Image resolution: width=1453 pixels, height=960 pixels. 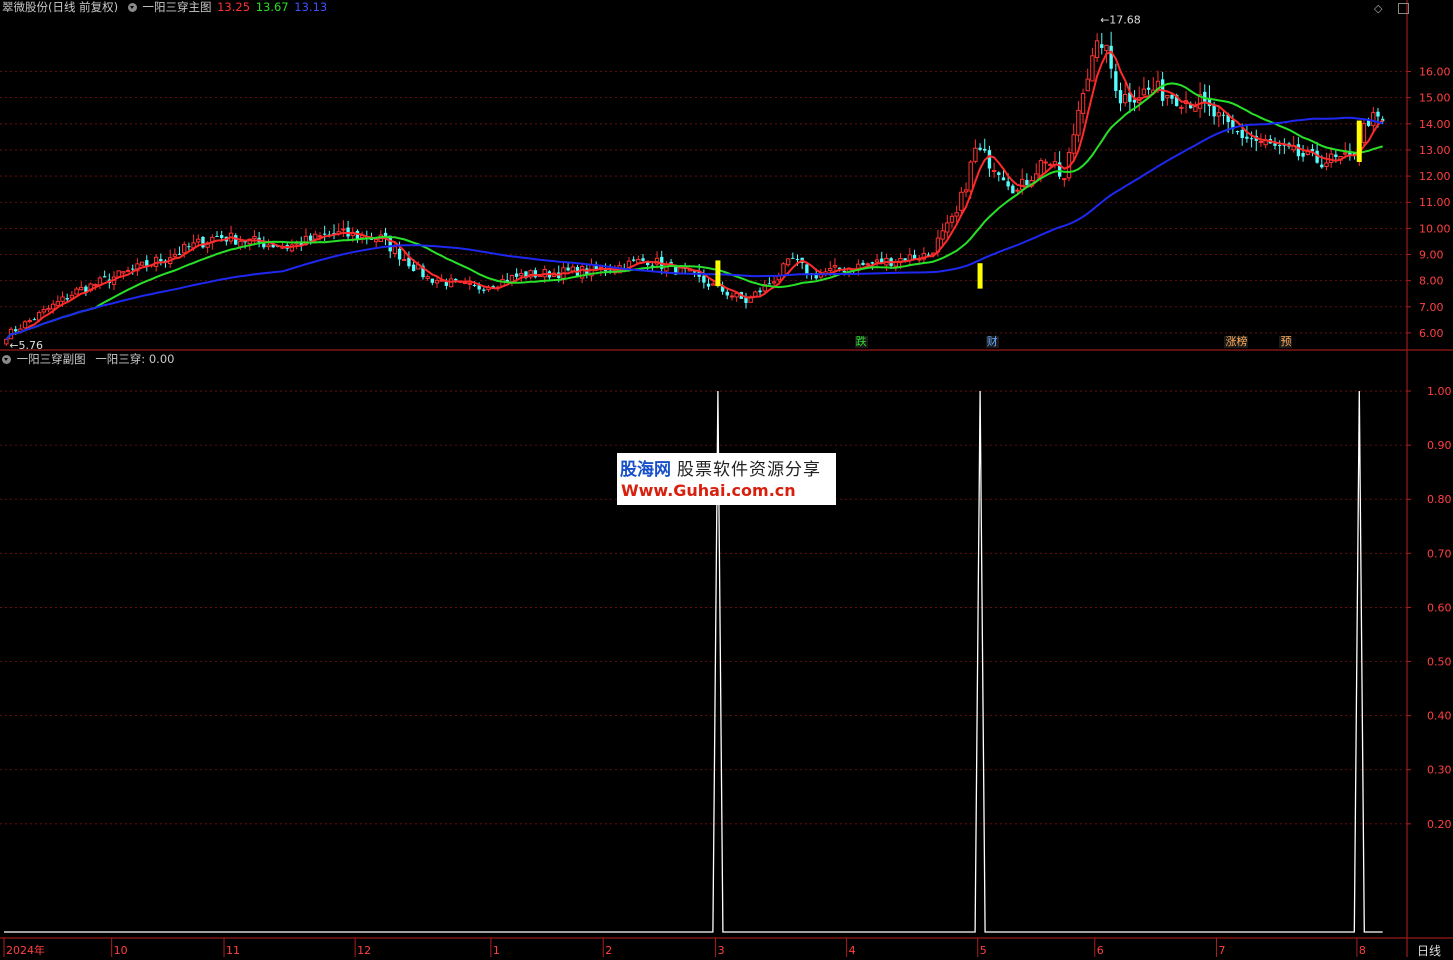 What do you see at coordinates (1431, 281) in the screenshot?
I see `y-tick-label: 8.00` at bounding box center [1431, 281].